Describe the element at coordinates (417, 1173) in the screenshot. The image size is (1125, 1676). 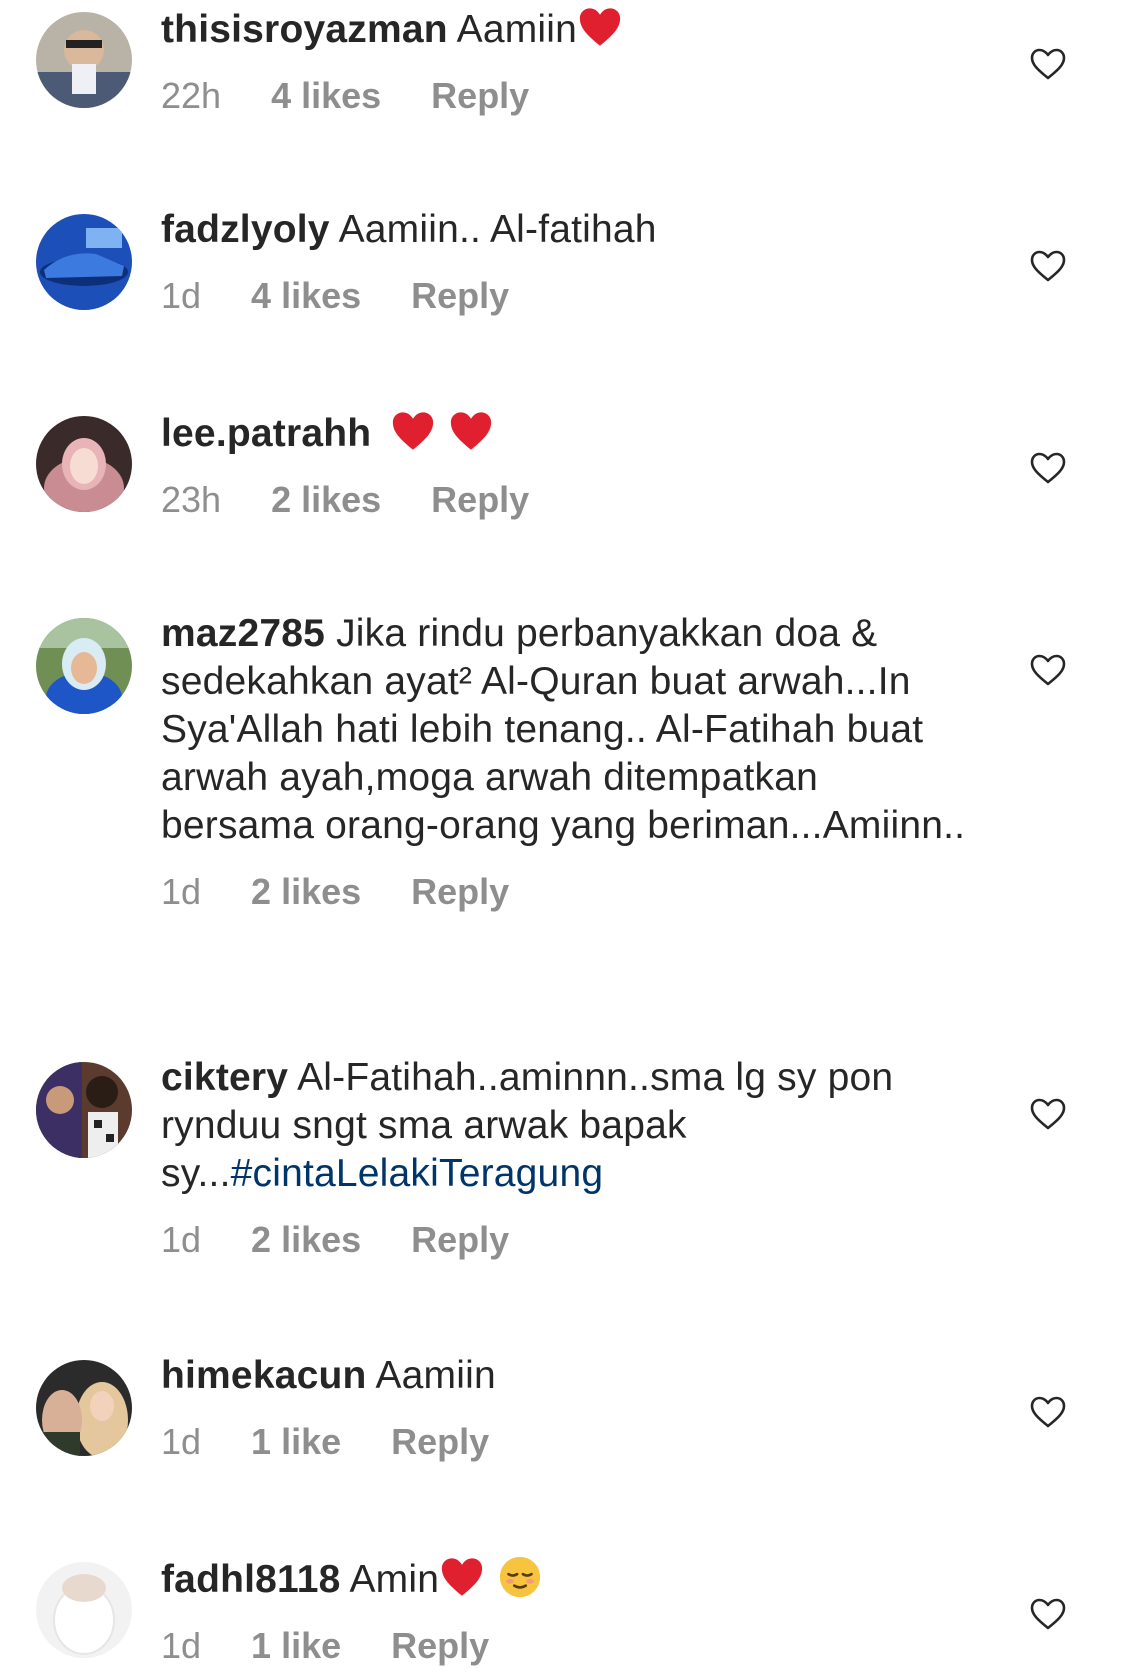
I see `hashtag-link: #cintaLelakiTeragung` at that location.